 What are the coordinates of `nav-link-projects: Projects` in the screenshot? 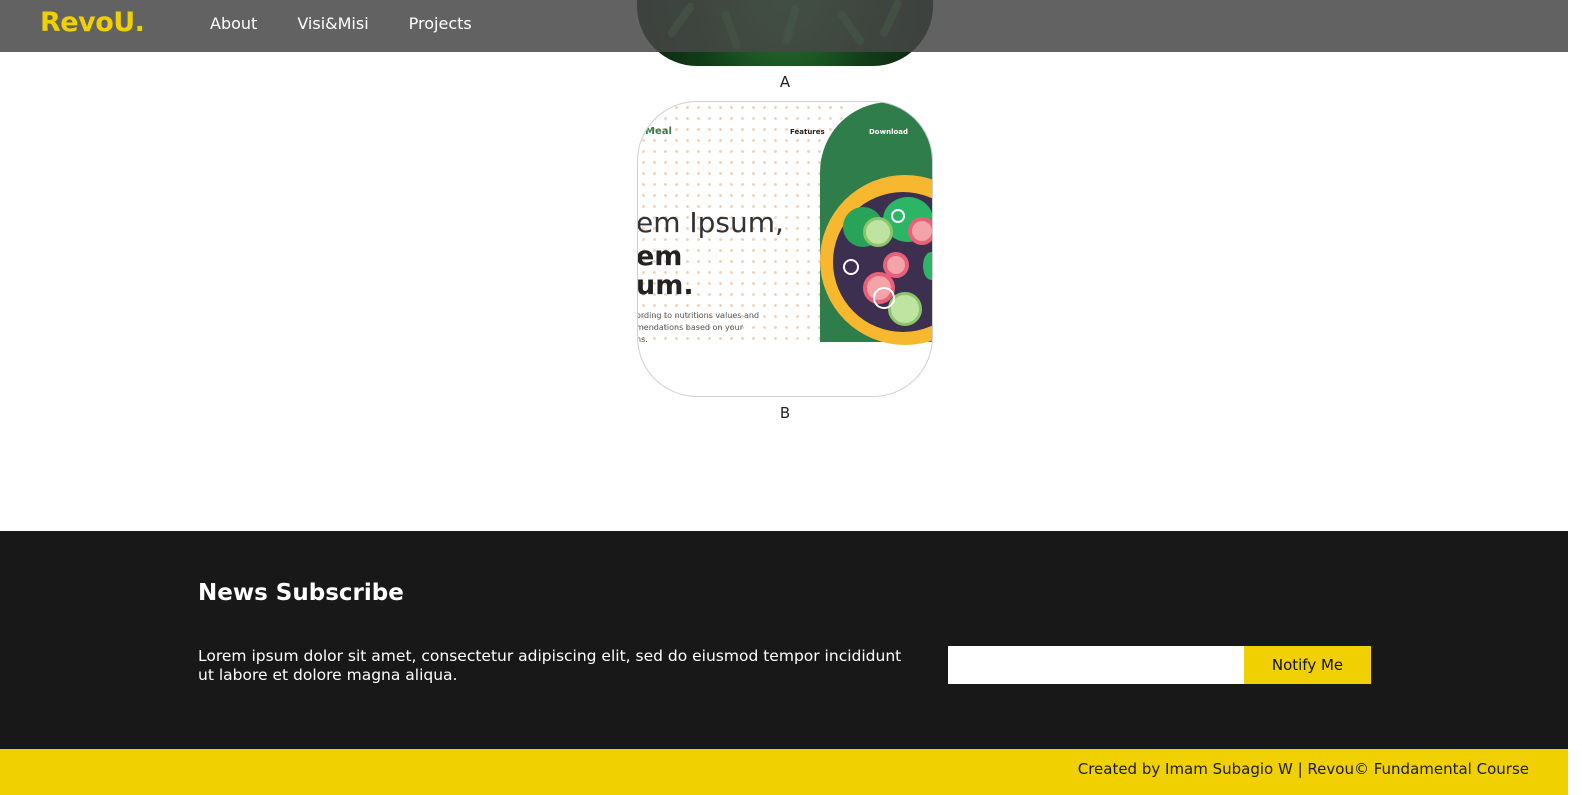 It's located at (440, 23).